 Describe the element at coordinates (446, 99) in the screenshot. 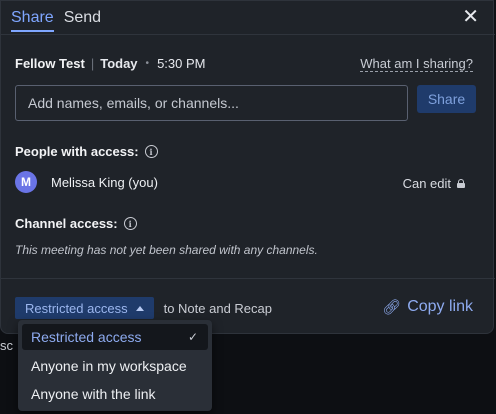

I see `share-button: Share` at that location.